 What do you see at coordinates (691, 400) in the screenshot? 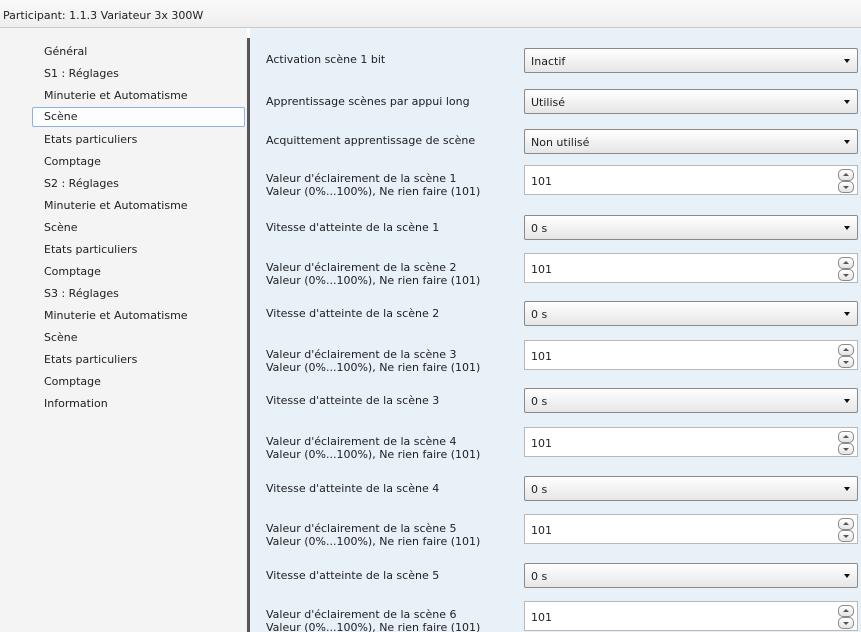
I see `scene-3-speed-dropdown: 0 s` at bounding box center [691, 400].